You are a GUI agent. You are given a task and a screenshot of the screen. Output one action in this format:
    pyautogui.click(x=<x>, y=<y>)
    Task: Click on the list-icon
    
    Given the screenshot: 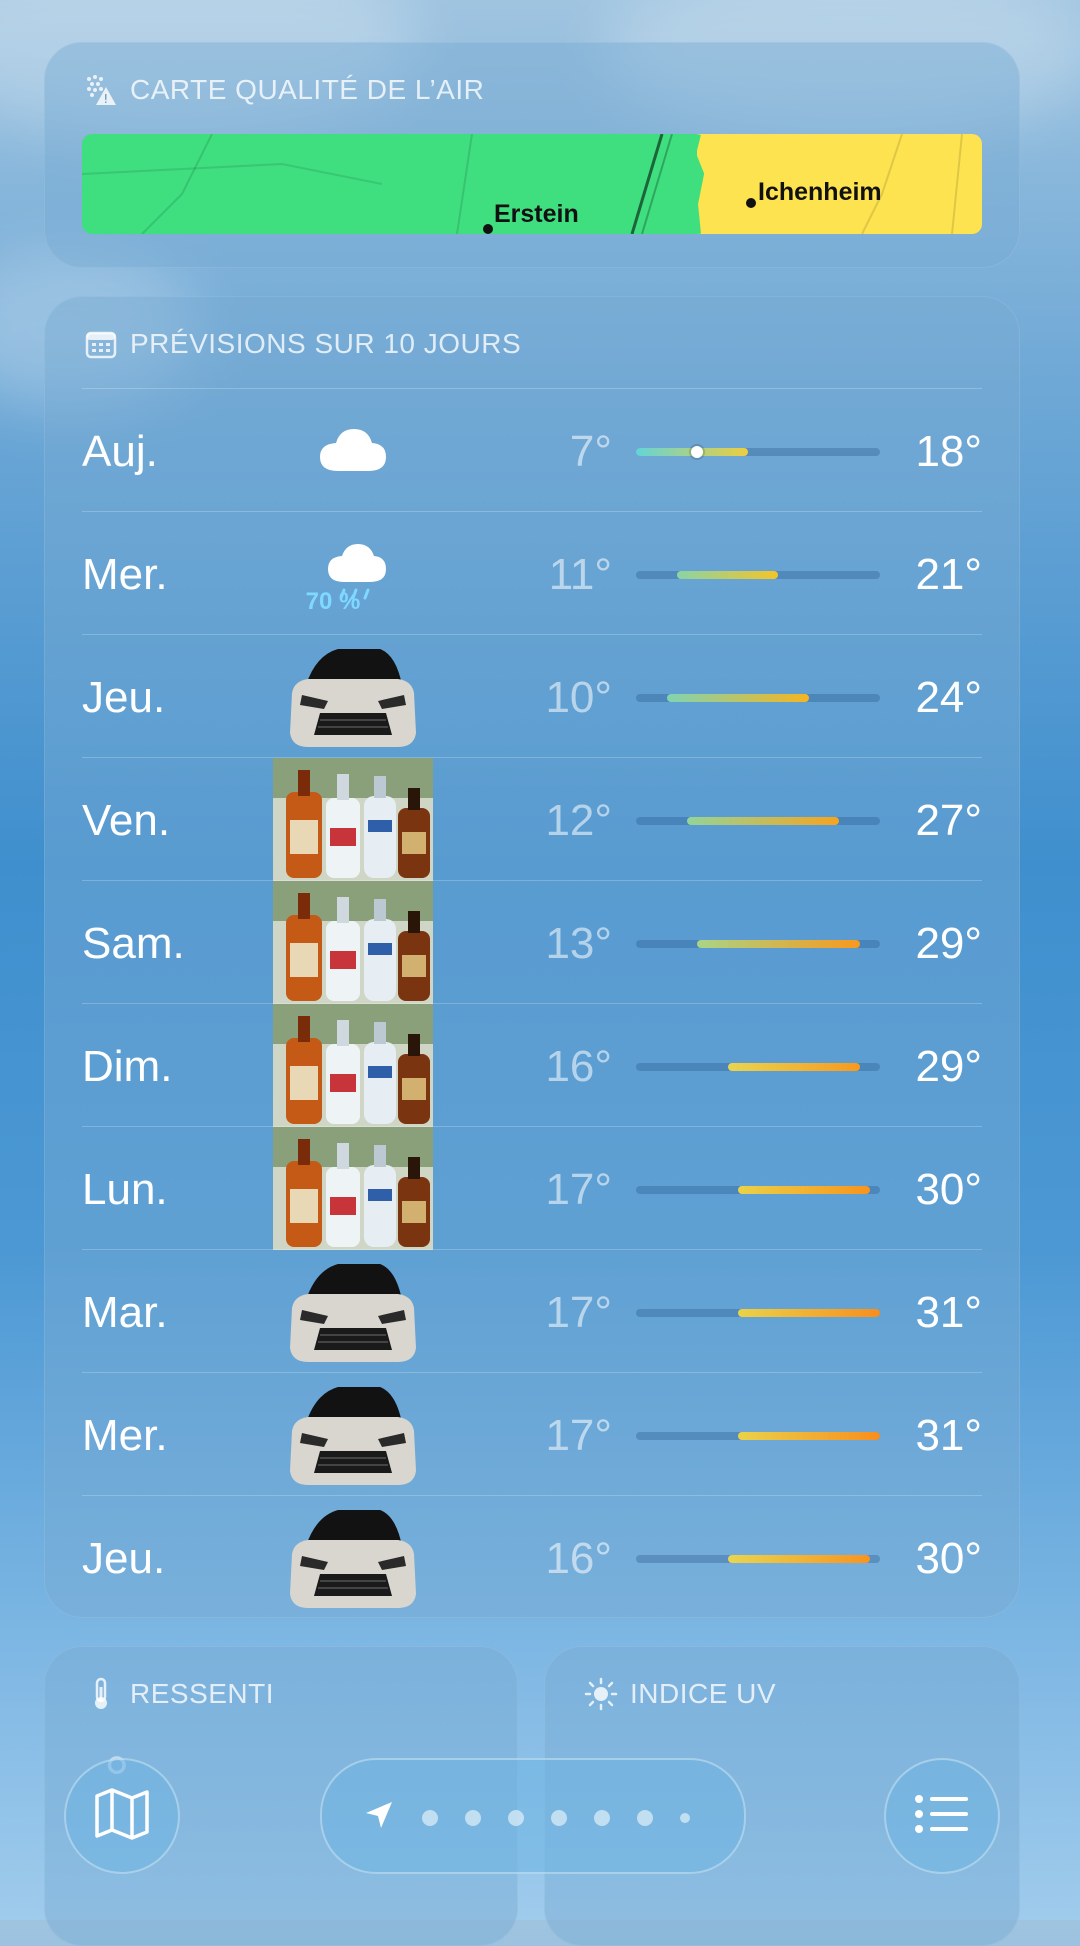 What is the action you would take?
    pyautogui.click(x=942, y=1816)
    